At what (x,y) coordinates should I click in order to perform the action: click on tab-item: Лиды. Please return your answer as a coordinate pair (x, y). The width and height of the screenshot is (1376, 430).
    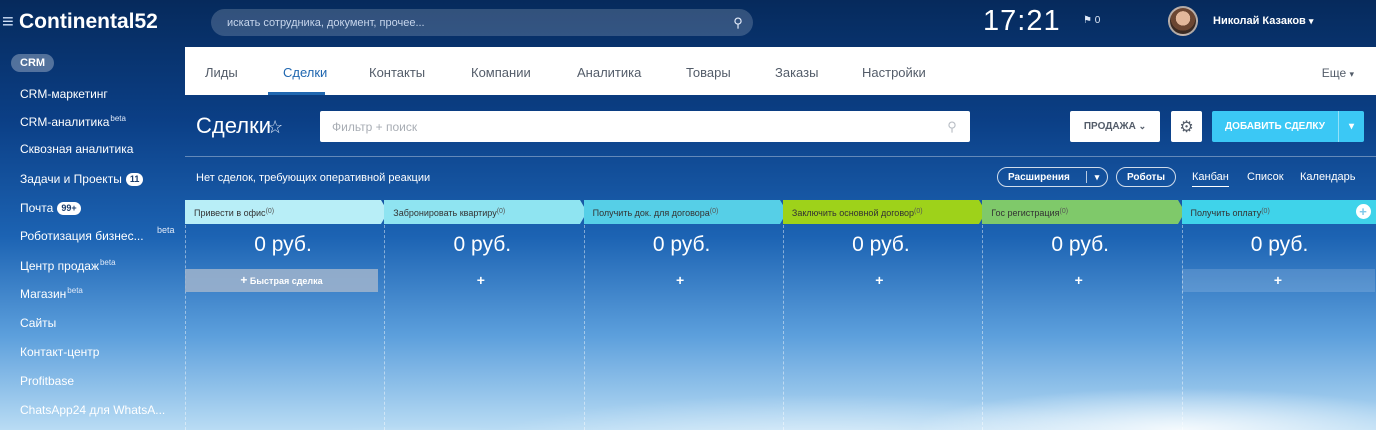
    Looking at the image, I should click on (221, 72).